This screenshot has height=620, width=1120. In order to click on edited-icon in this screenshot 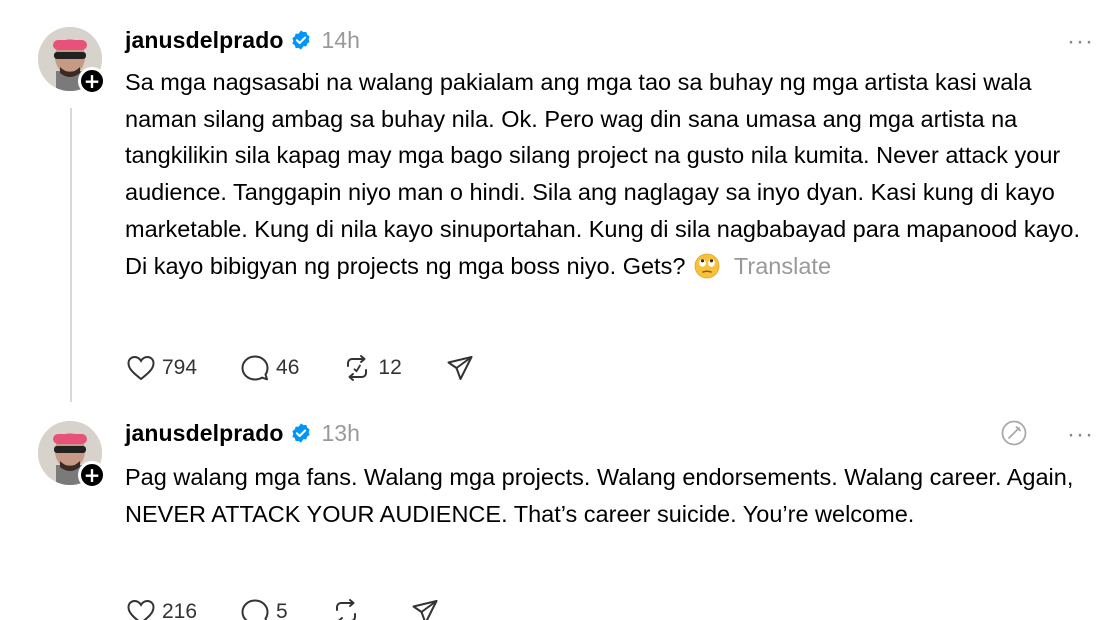, I will do `click(1014, 433)`.